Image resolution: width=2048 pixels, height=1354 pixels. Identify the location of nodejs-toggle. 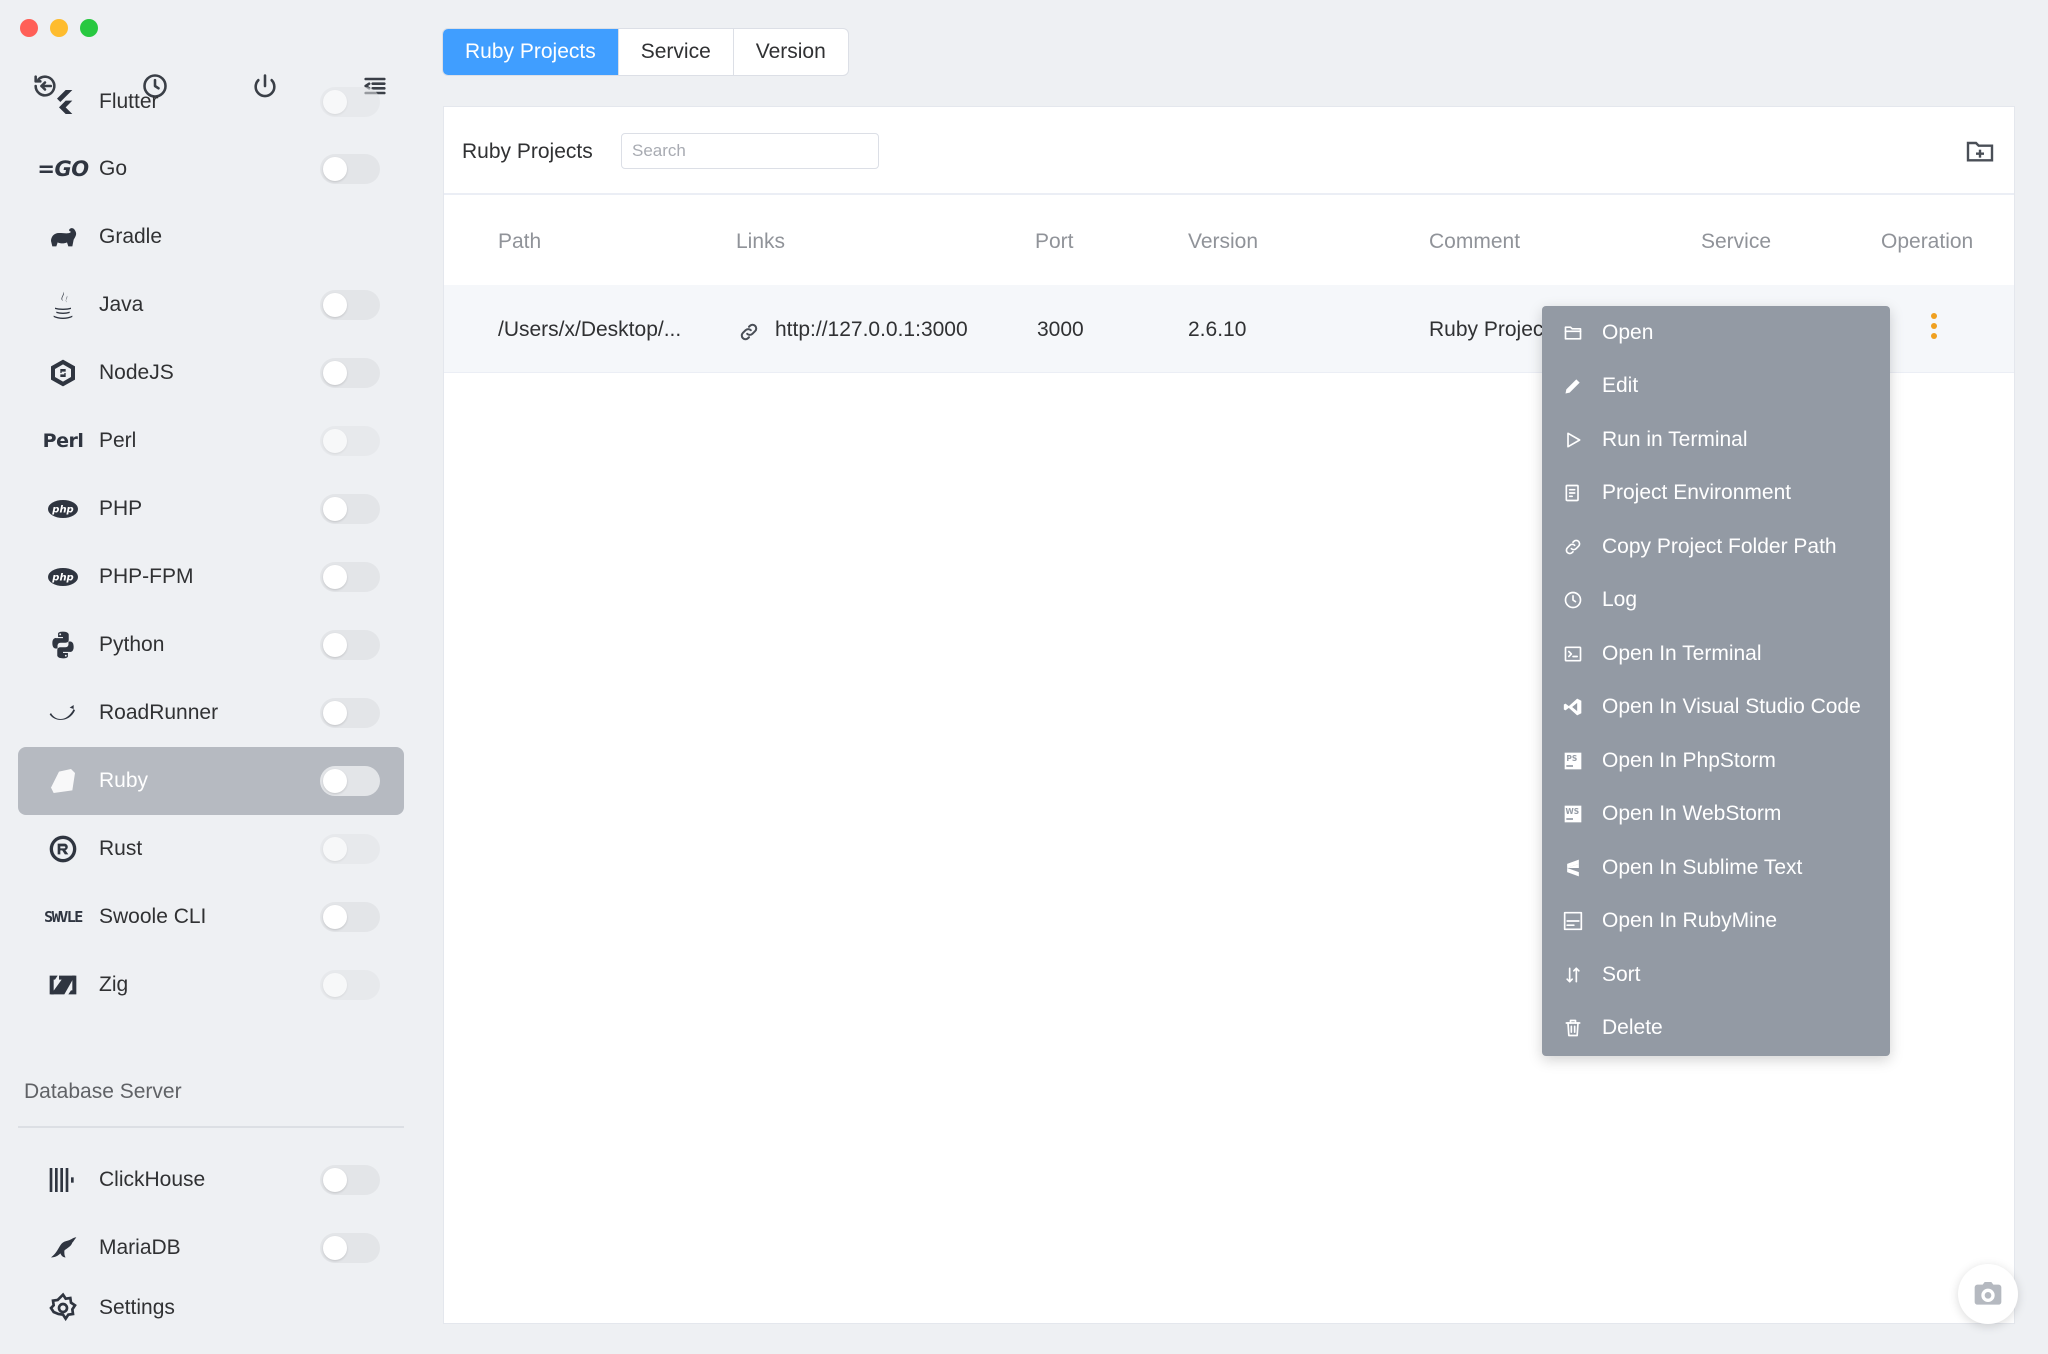
(350, 373).